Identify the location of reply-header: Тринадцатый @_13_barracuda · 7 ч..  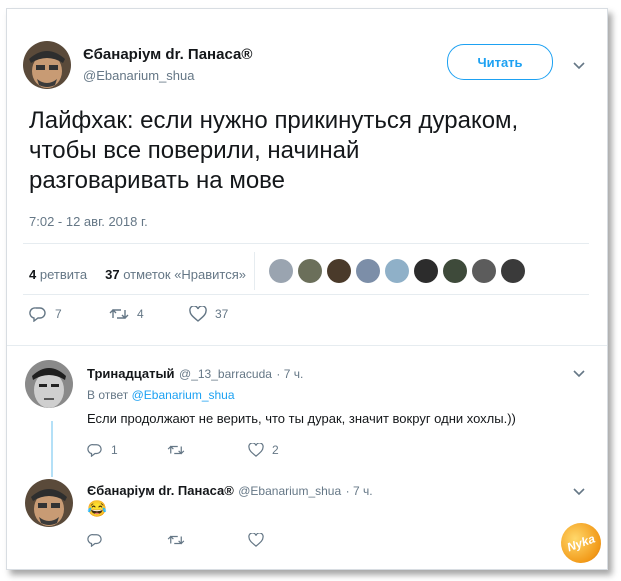
(195, 374).